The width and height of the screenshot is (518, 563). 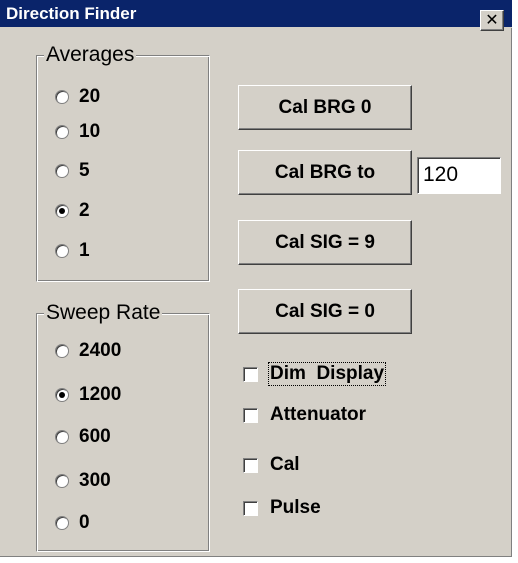 I want to click on sweep-rate-option-300: 300, so click(x=83, y=481).